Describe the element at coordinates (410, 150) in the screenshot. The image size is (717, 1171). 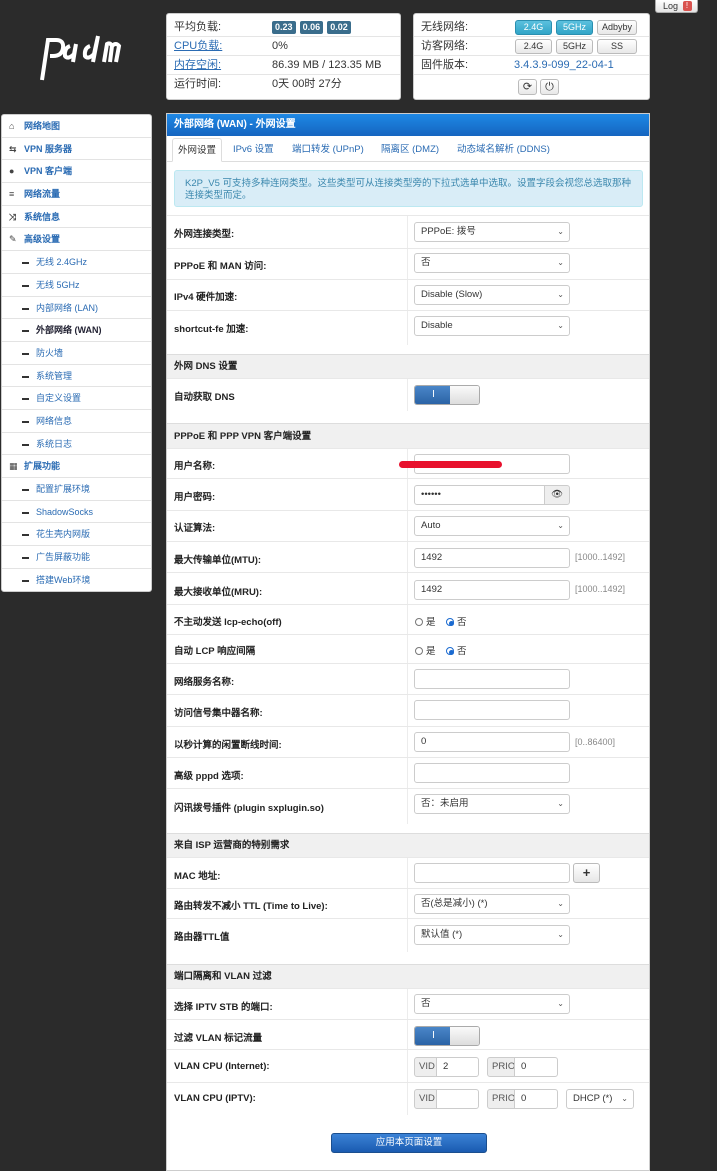
I see `tab-dmz: 隔离区 (DMZ)` at that location.